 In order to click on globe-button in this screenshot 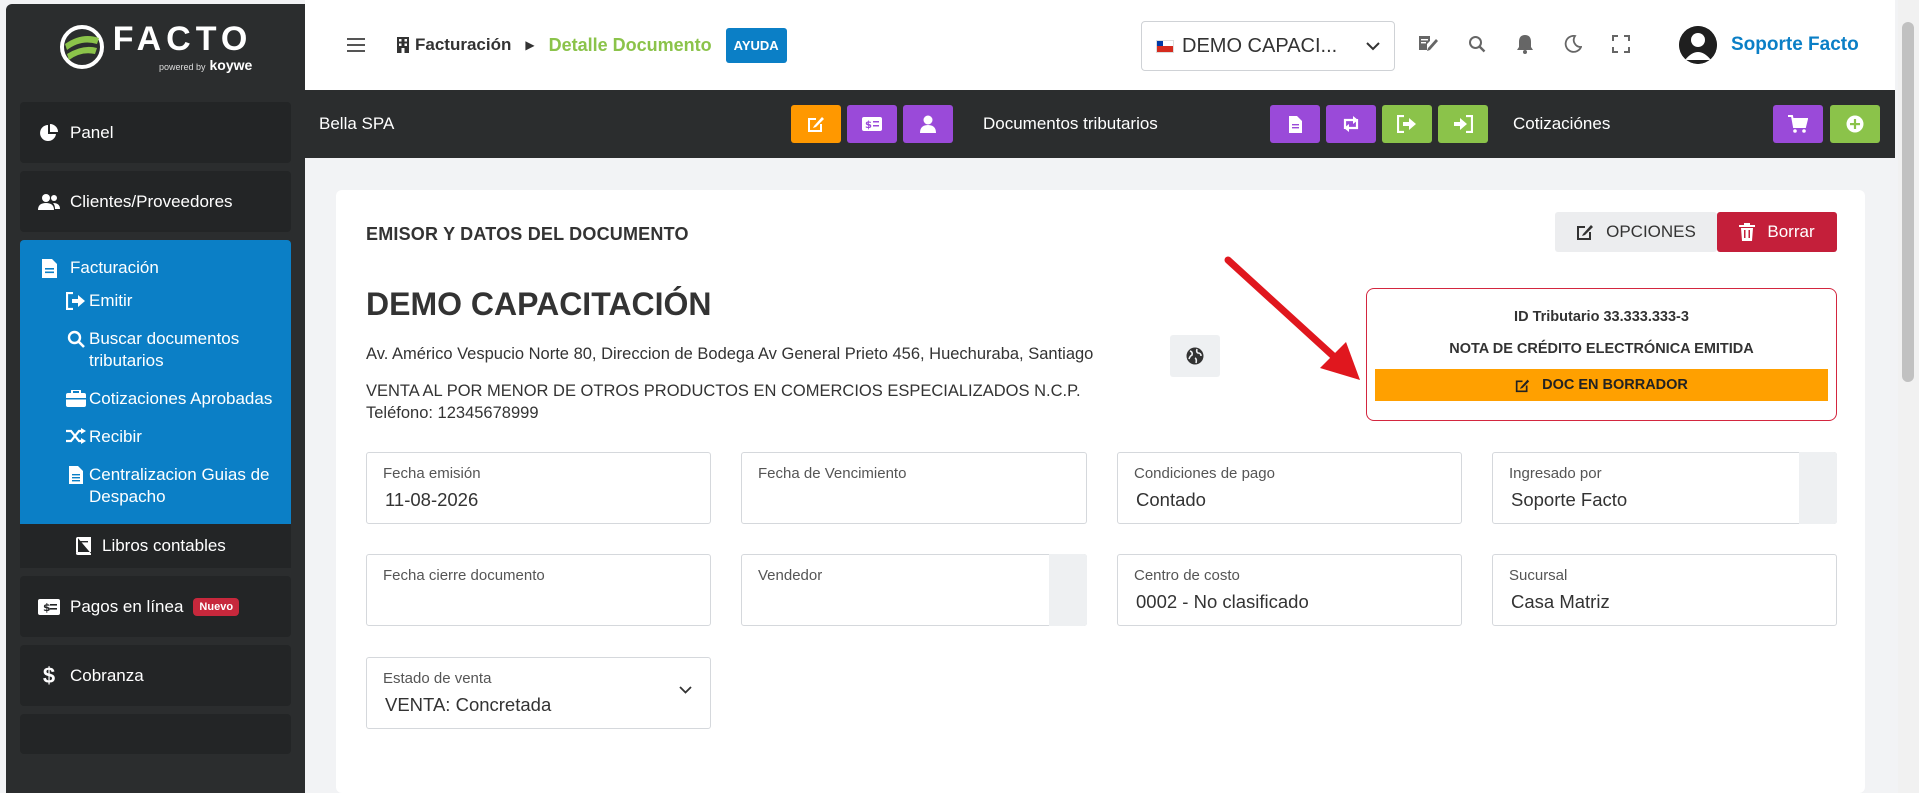, I will do `click(1195, 356)`.